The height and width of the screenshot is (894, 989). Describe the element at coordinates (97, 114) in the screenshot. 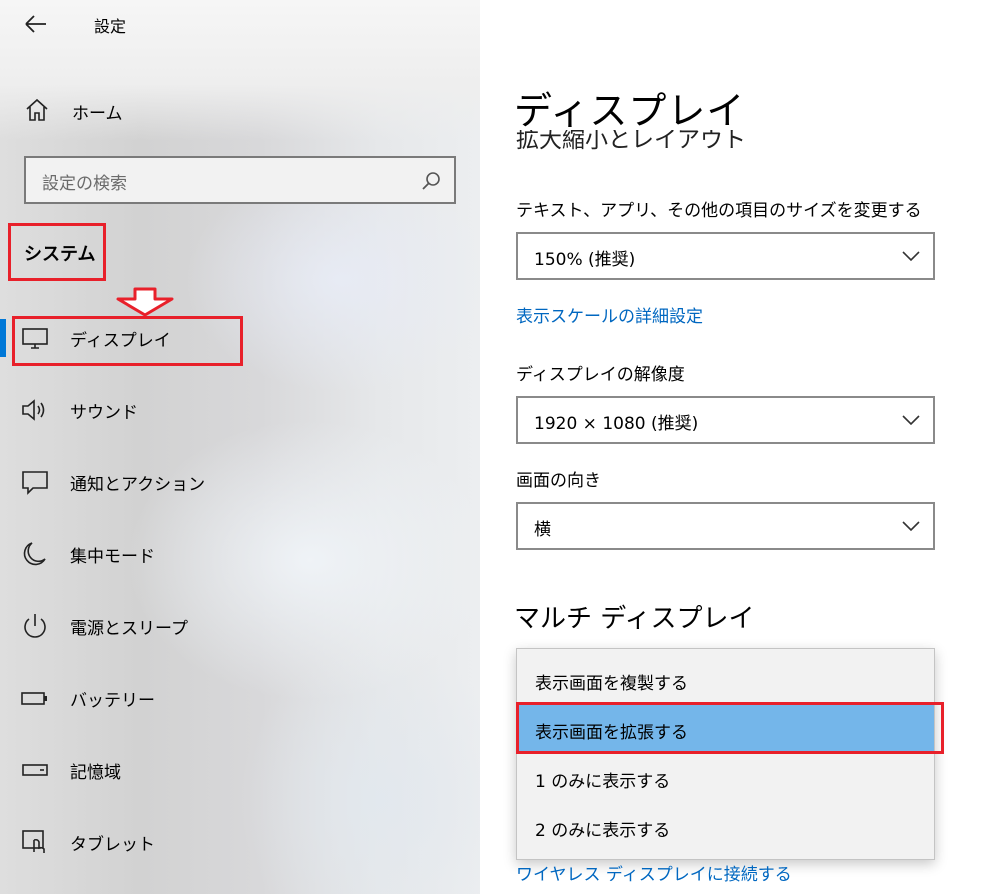

I see `sidebar-item-home-label: ホーム` at that location.